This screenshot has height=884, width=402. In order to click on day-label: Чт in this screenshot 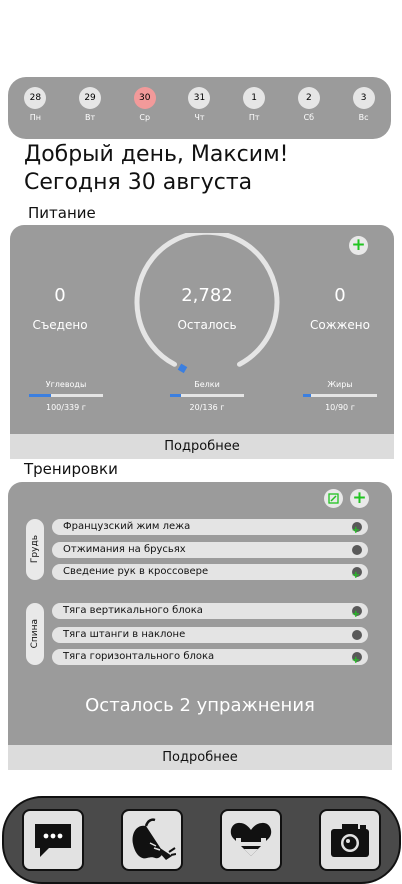, I will do `click(199, 117)`.